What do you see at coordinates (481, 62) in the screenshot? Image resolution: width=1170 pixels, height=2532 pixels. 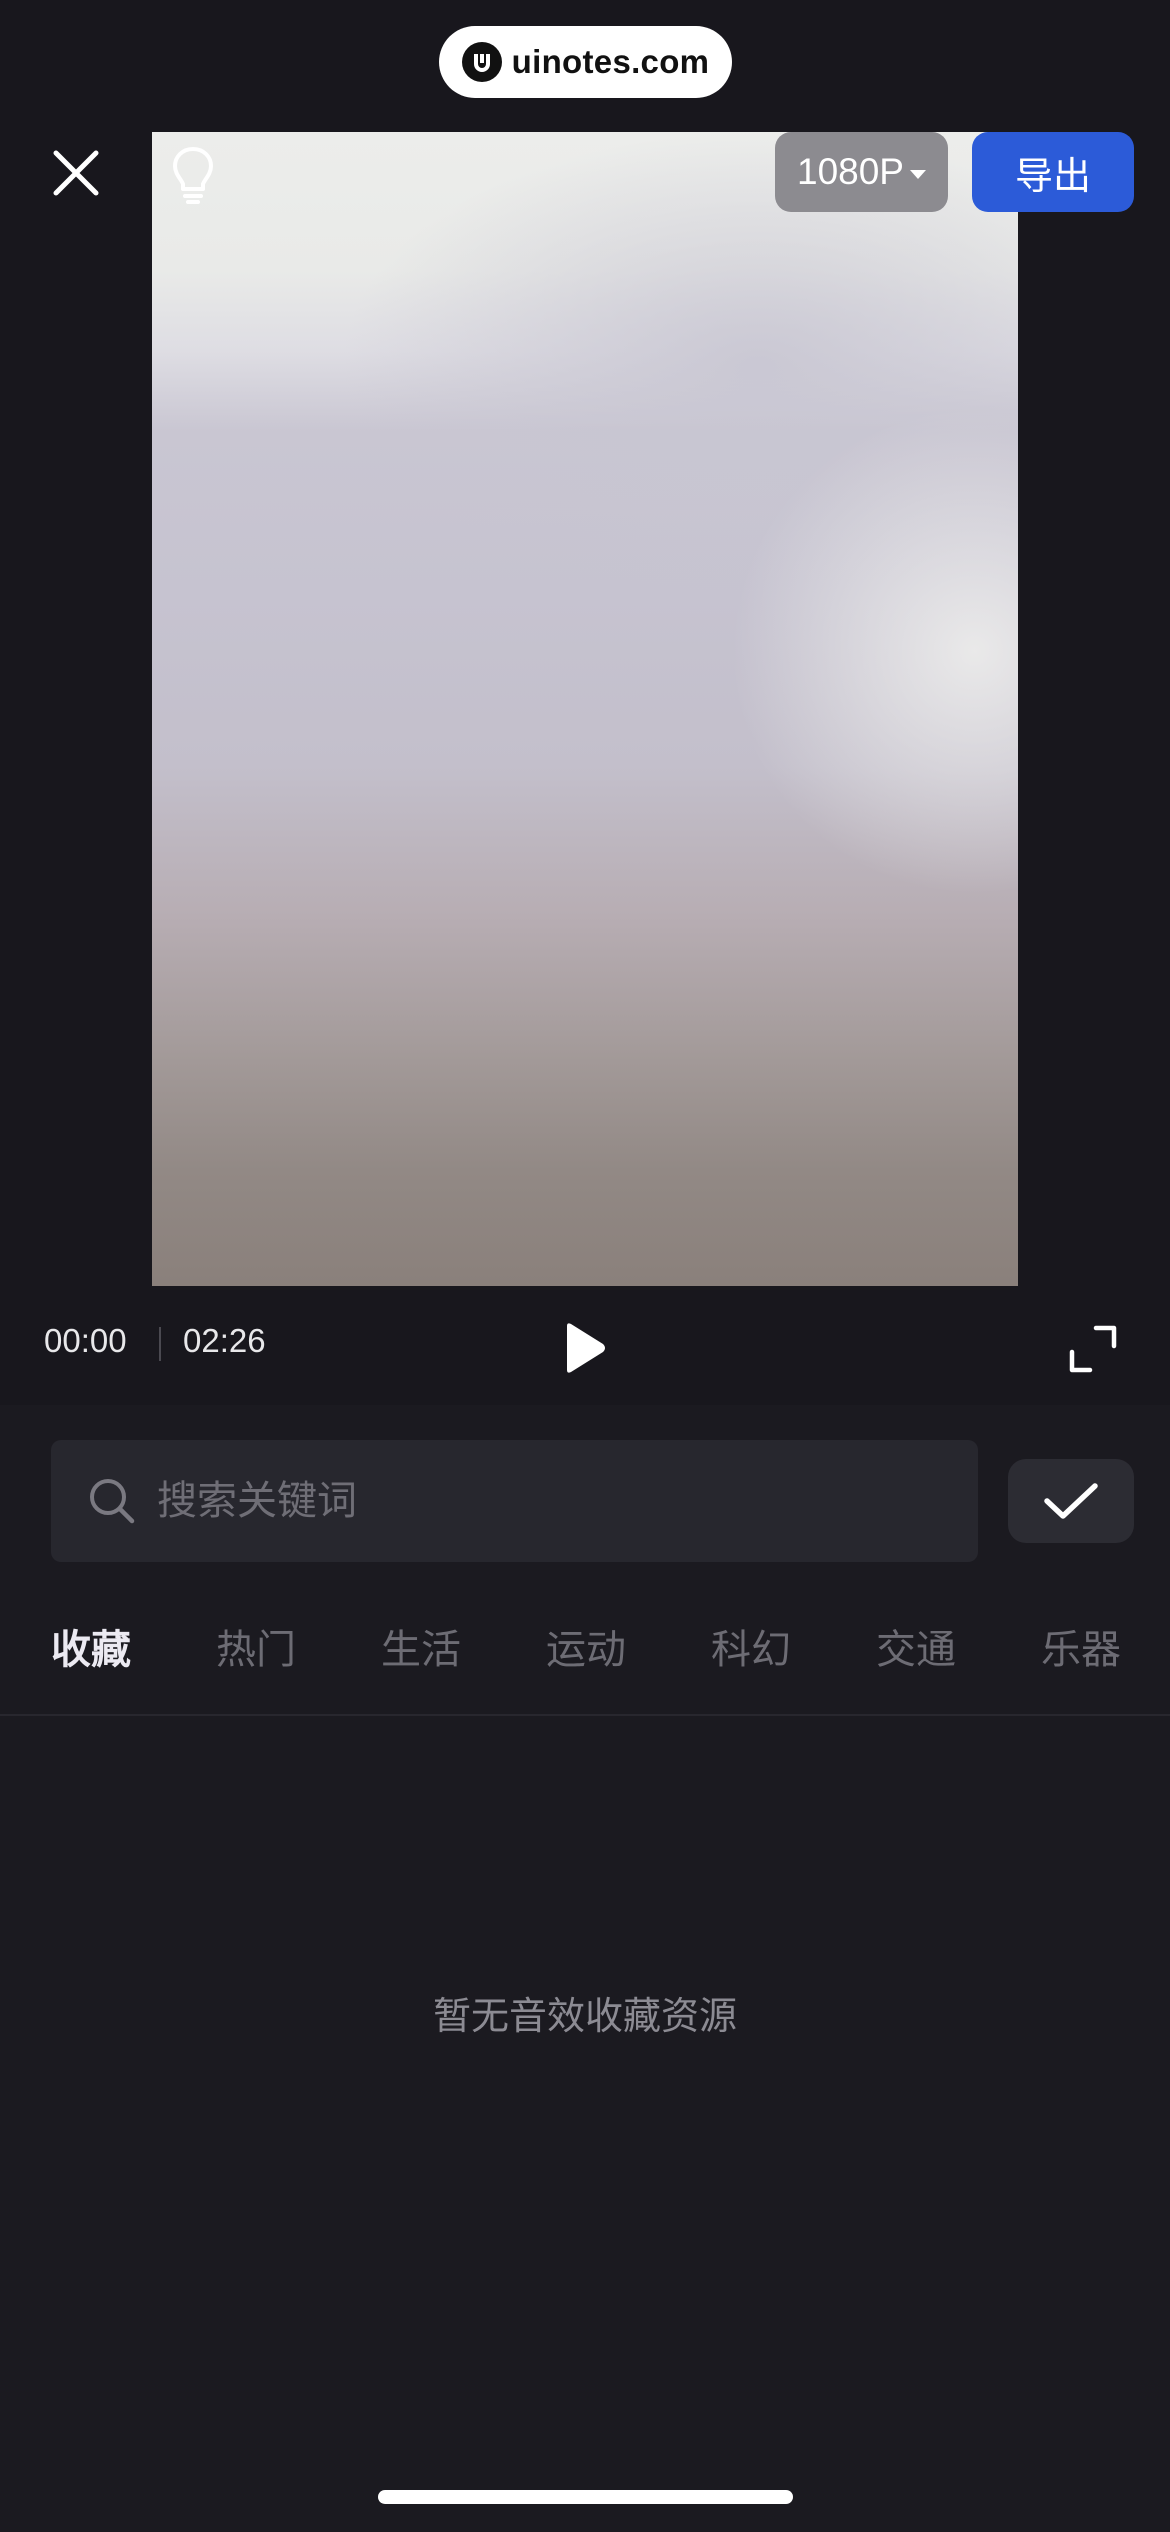 I see `u-logo-icon` at bounding box center [481, 62].